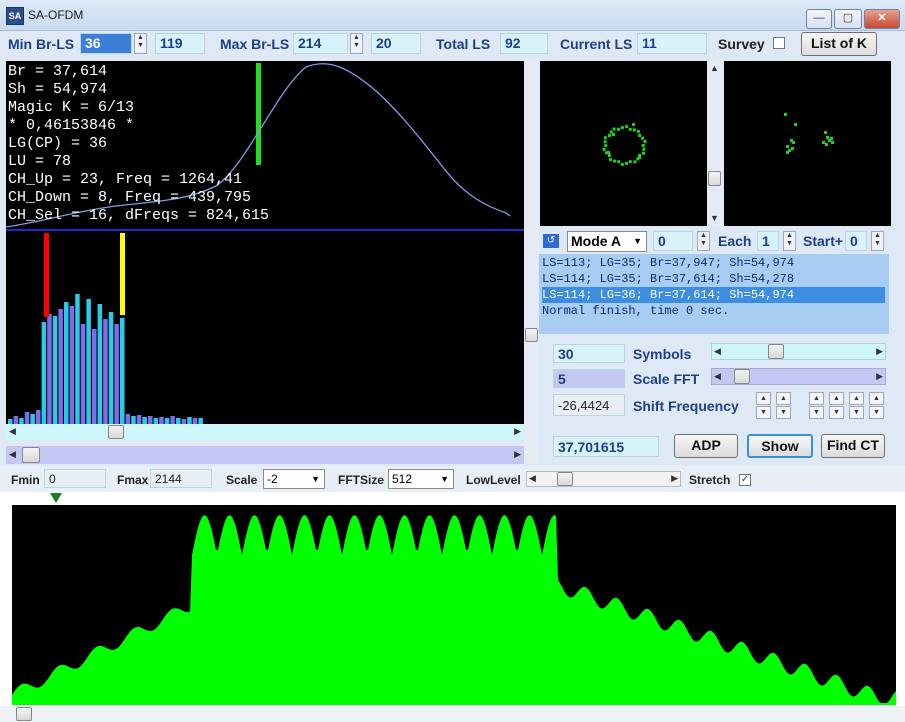 The width and height of the screenshot is (905, 722). What do you see at coordinates (714, 143) in the screenshot?
I see `constellation-vscroll: ▲ ▼` at bounding box center [714, 143].